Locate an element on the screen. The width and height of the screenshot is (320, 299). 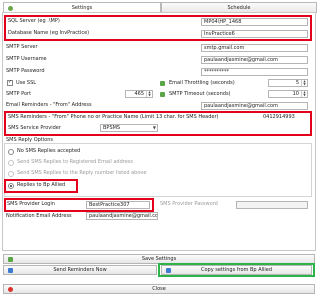
email-throttling-label: Email Throttling (seconds) is located at coordinates (202, 83).